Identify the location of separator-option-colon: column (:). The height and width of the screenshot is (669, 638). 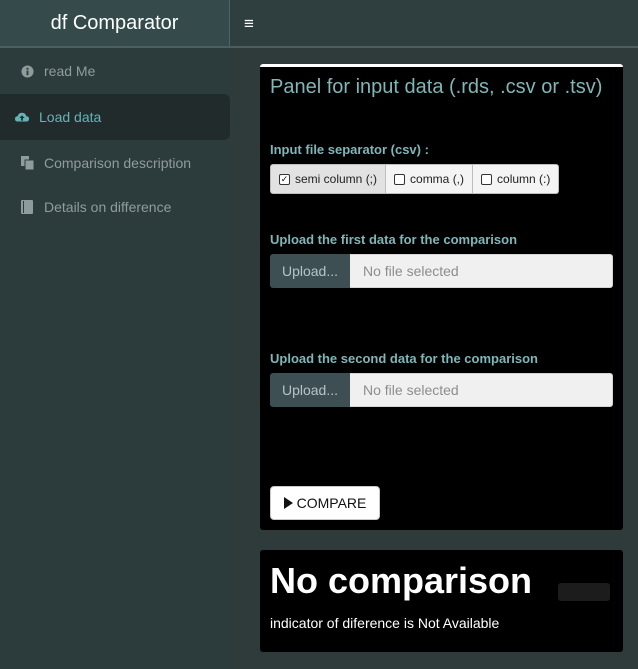
(516, 179).